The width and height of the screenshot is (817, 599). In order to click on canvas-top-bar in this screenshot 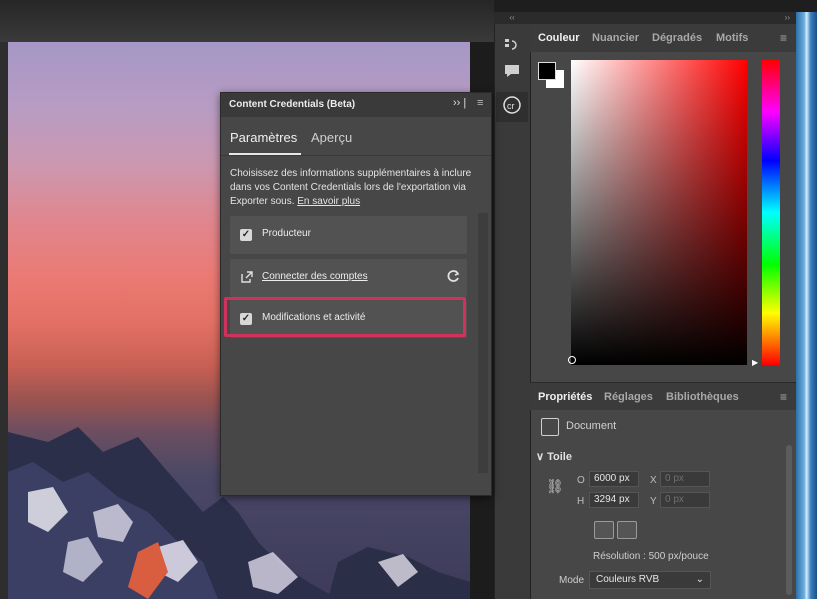, I will do `click(247, 21)`.